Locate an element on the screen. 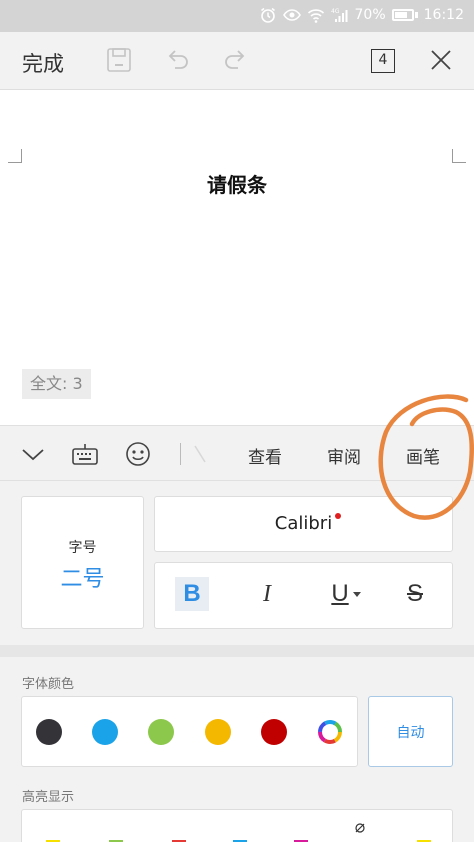  page-count-icon: 4 is located at coordinates (383, 61).